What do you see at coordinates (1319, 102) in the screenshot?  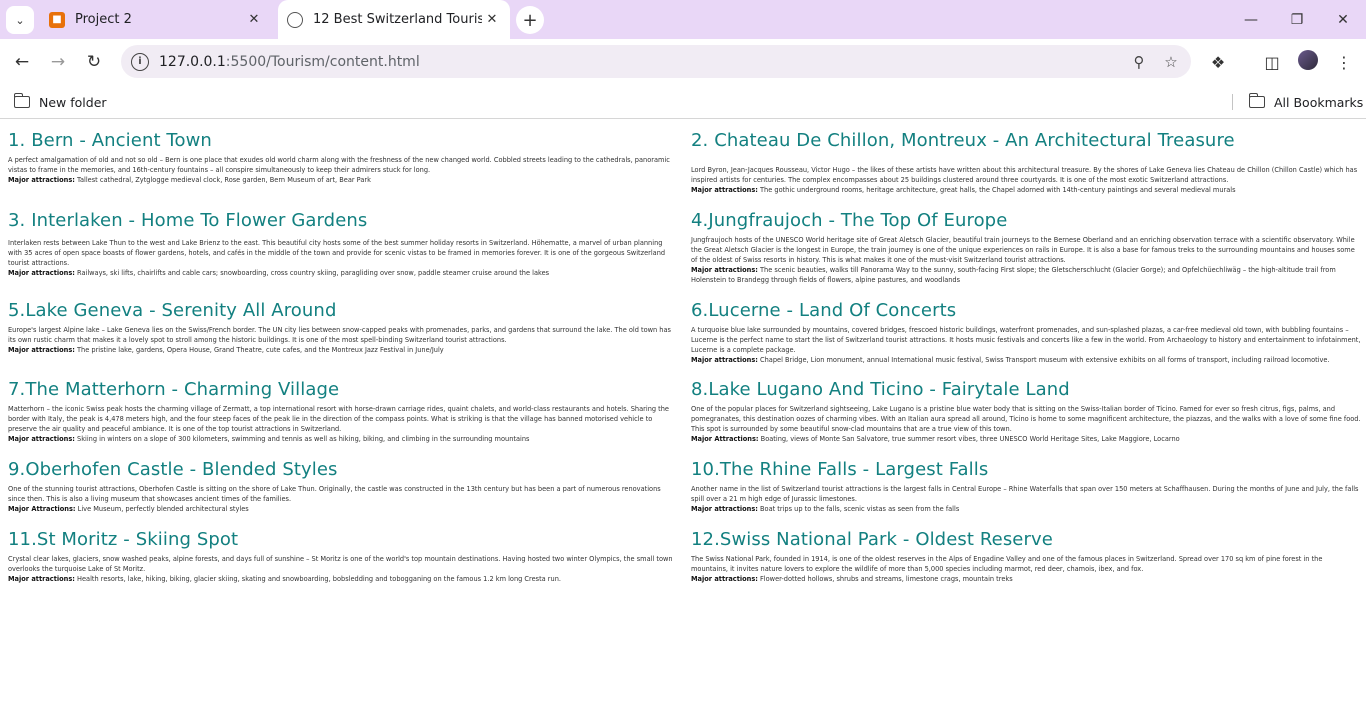 I see `bookmark-label: All Bookmarks` at bounding box center [1319, 102].